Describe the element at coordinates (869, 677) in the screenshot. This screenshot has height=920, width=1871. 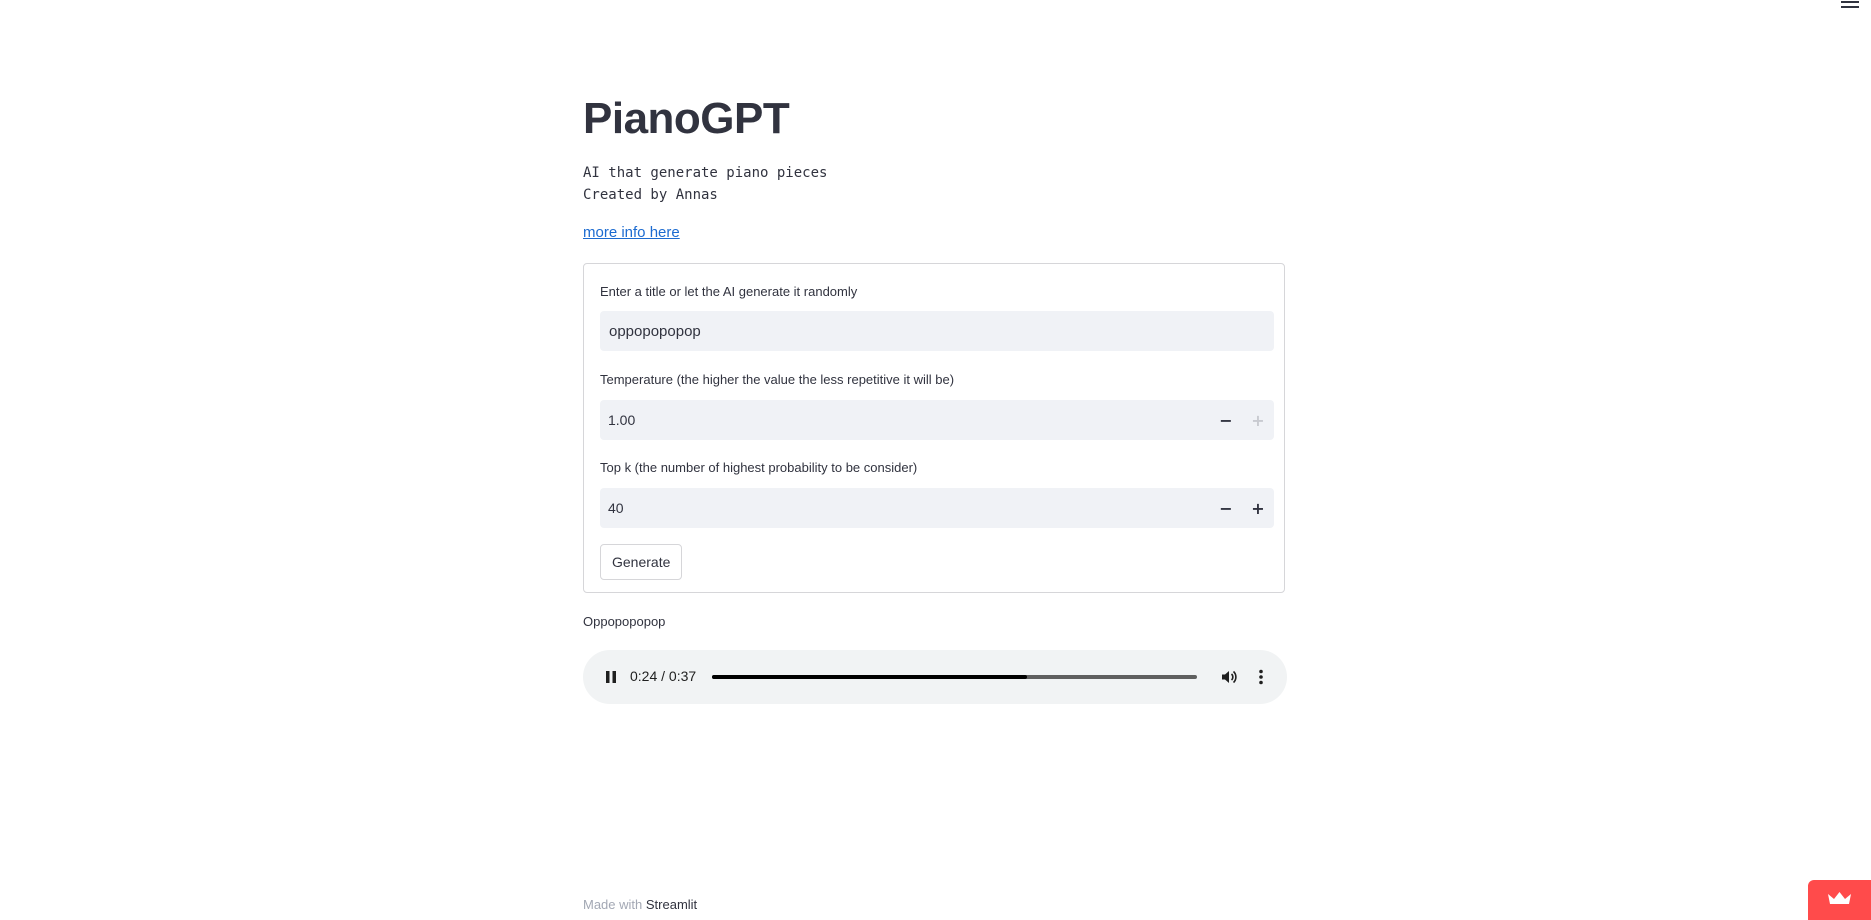
I see `audio-progress-fill` at that location.